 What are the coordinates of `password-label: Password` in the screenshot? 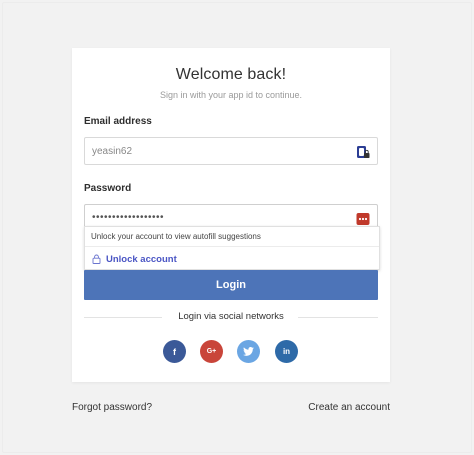 It's located at (108, 188).